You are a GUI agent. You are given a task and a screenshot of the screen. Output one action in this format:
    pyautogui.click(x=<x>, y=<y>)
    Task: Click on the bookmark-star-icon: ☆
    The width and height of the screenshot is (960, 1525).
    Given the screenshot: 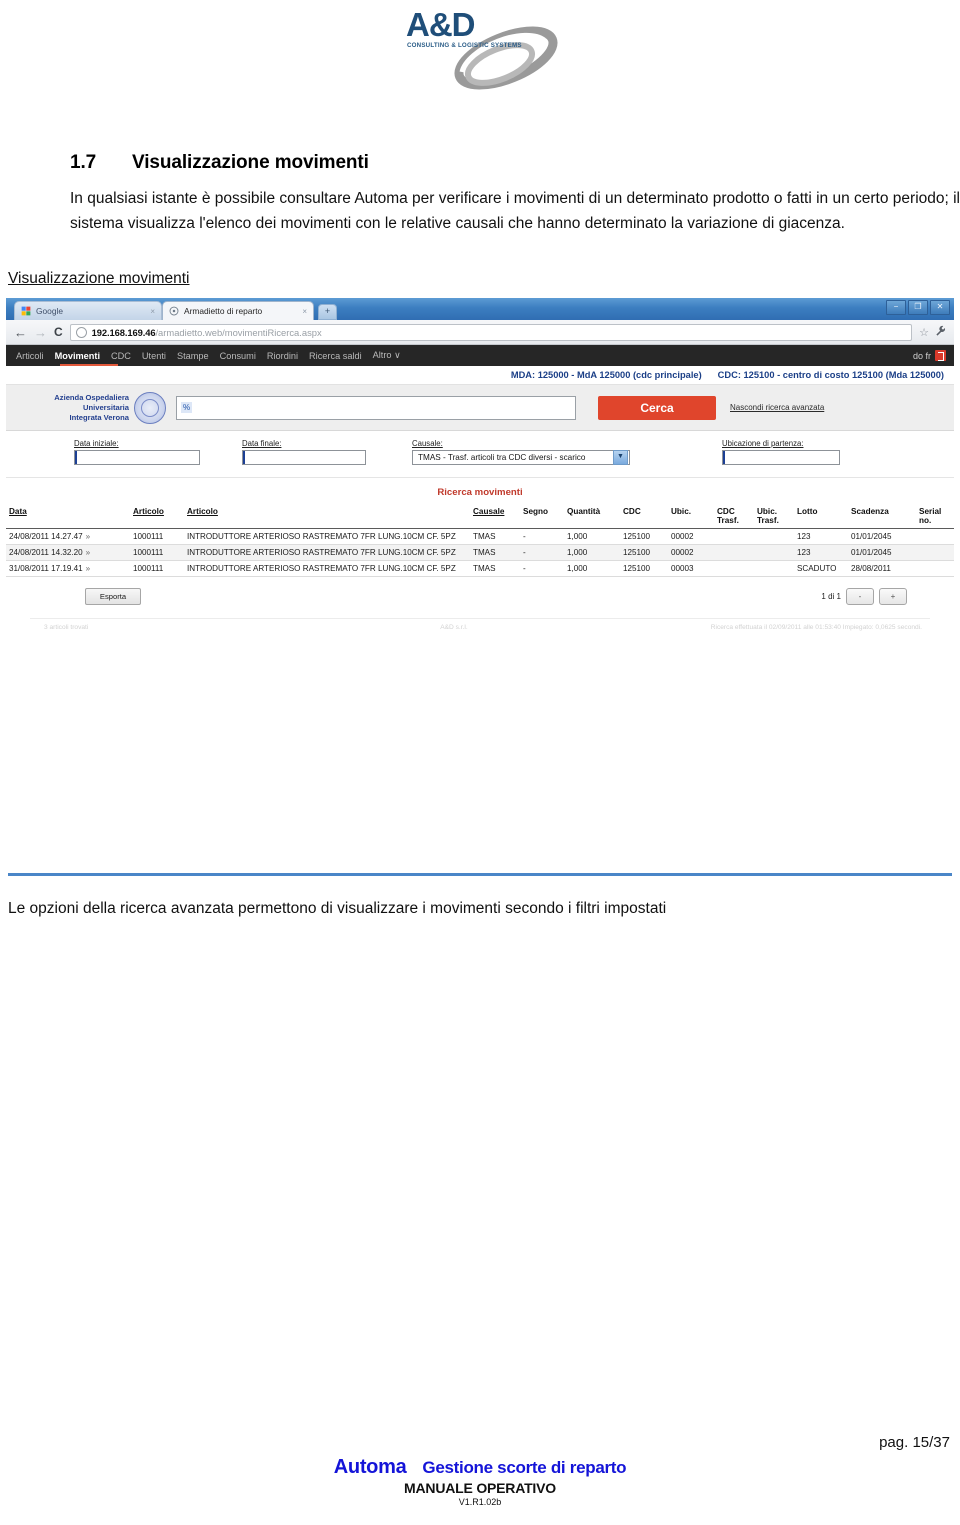 What is the action you would take?
    pyautogui.click(x=924, y=332)
    